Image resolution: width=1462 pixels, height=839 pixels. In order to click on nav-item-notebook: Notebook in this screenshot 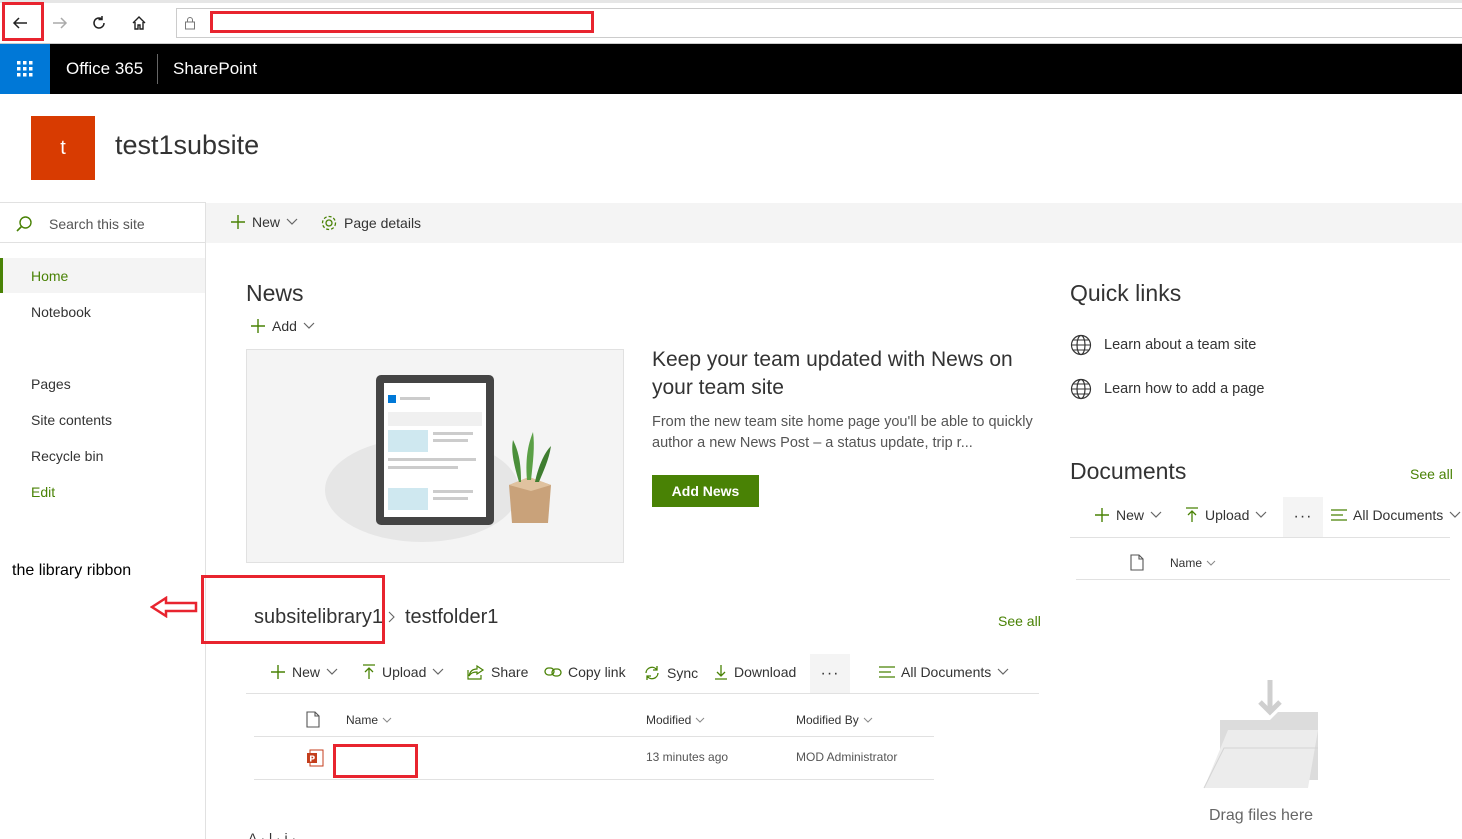, I will do `click(61, 312)`.